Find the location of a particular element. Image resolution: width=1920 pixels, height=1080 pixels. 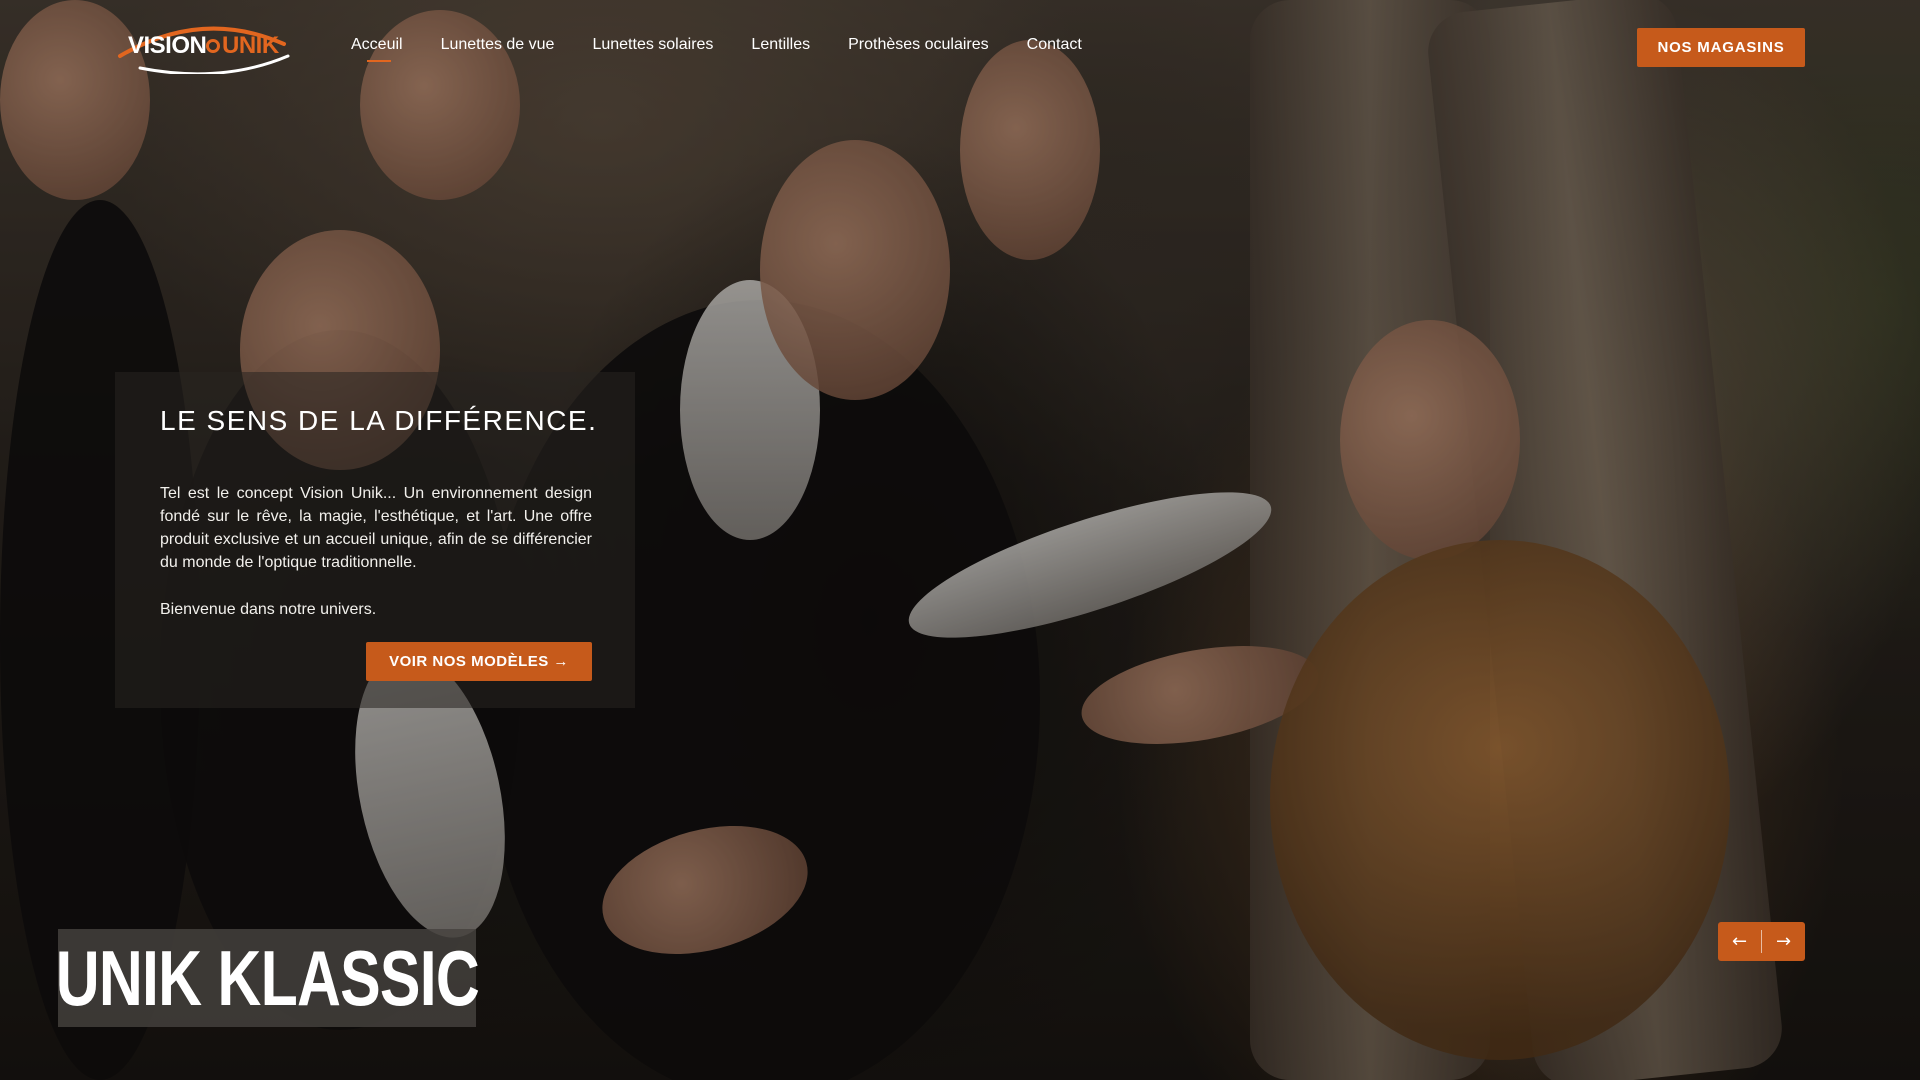

collection-name: UNIK KLASSIC is located at coordinates (267, 977).